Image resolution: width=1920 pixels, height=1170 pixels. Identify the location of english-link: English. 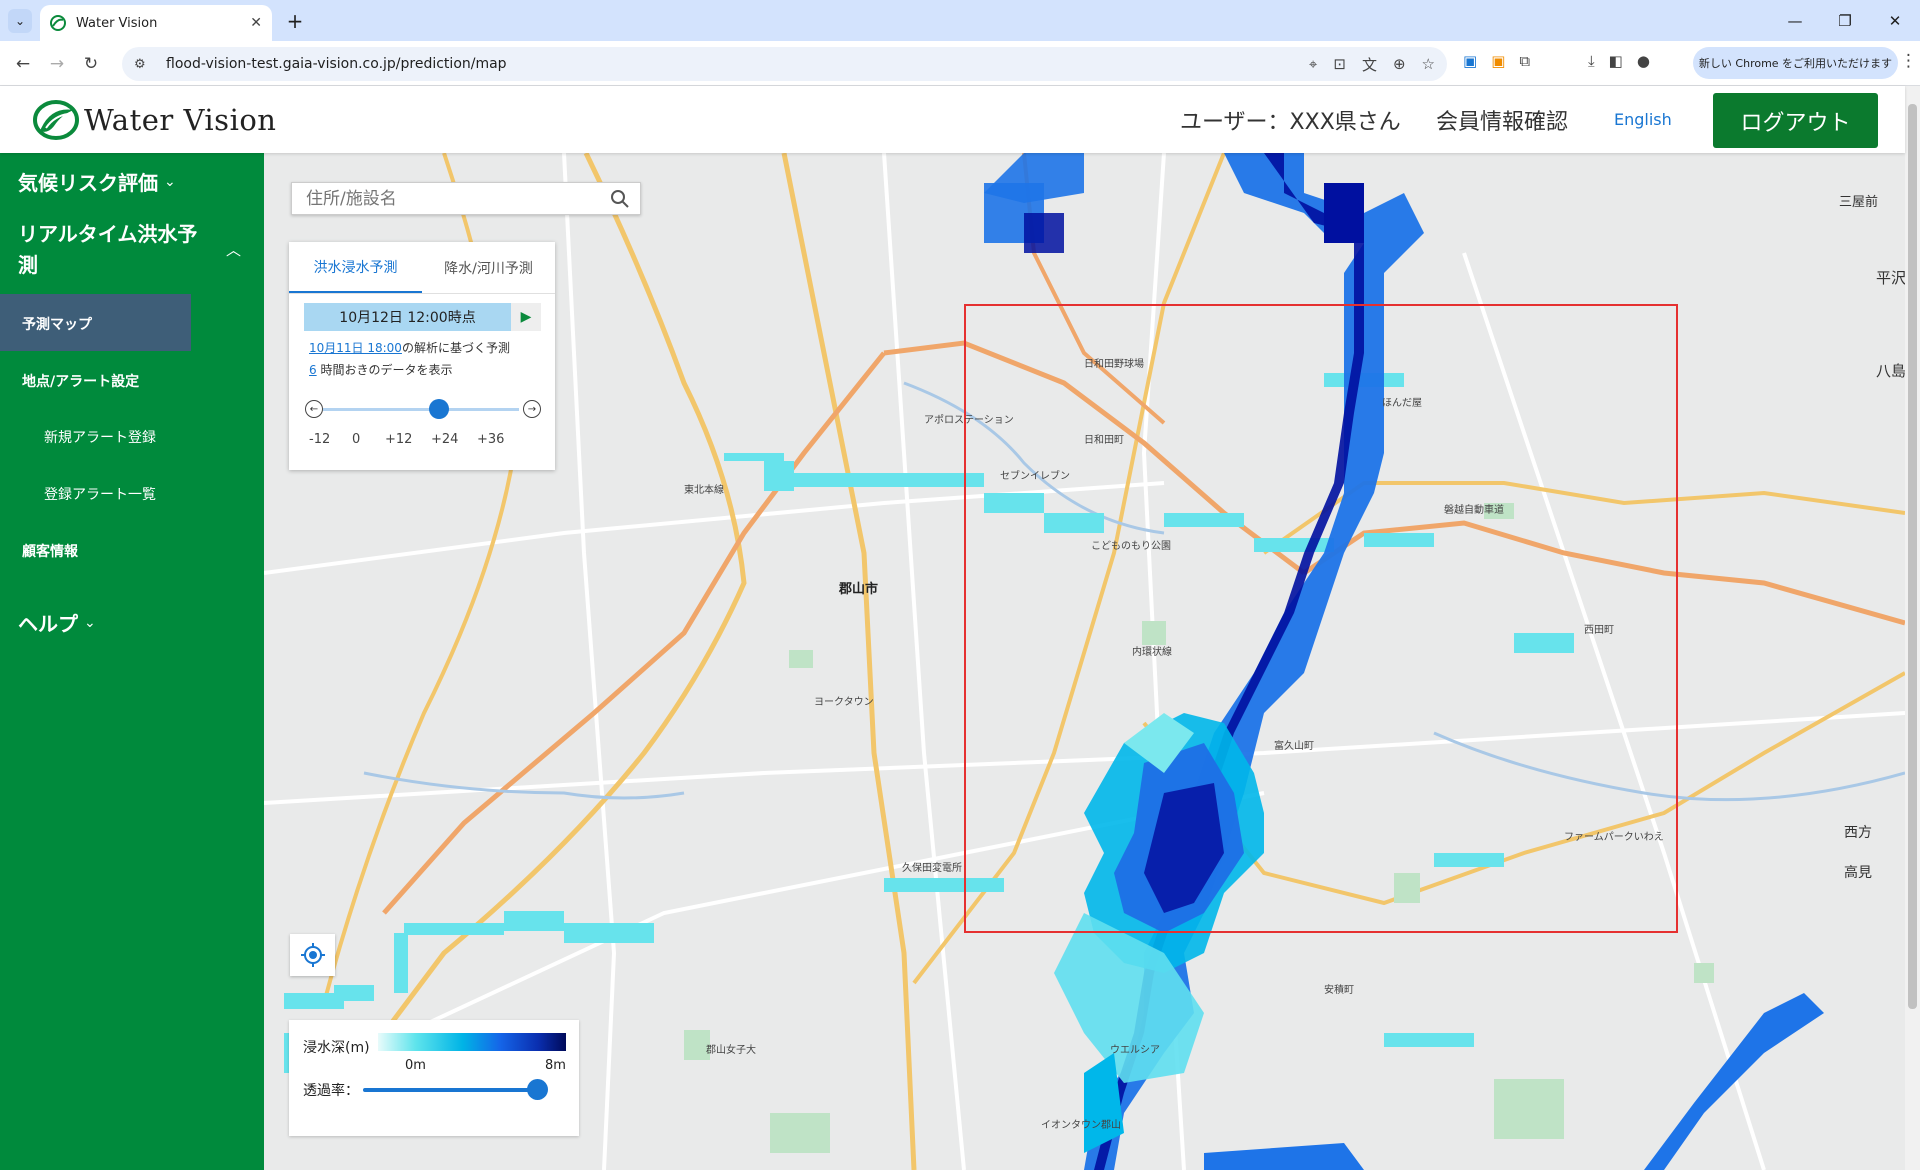
(1643, 119).